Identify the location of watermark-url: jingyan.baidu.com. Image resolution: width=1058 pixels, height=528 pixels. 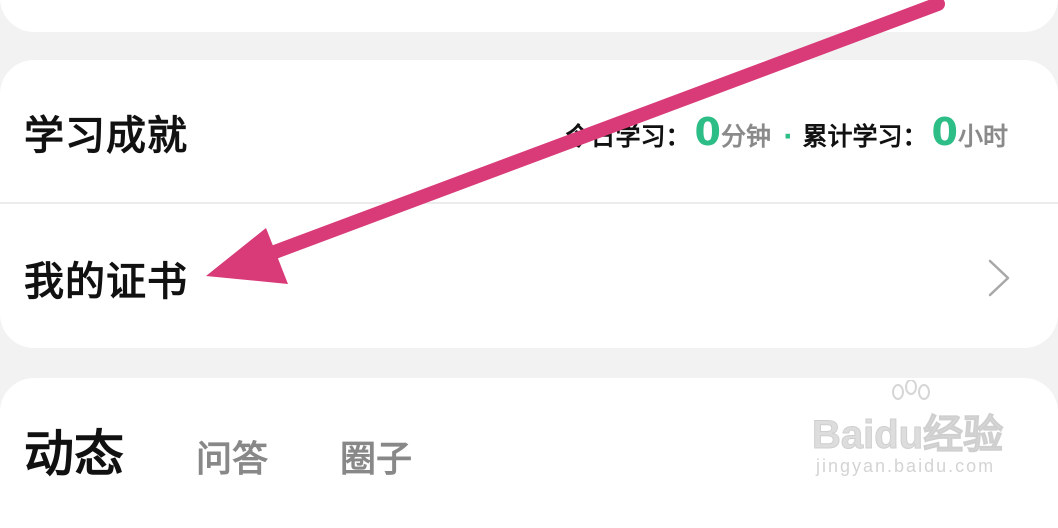
(906, 466).